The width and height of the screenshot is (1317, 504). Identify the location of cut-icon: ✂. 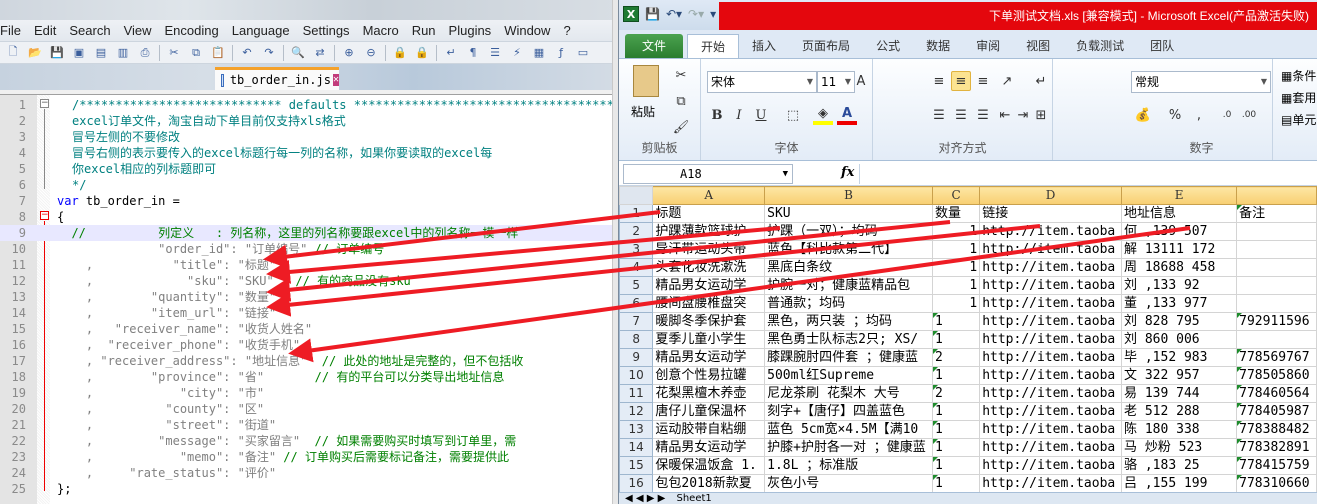
(174, 53).